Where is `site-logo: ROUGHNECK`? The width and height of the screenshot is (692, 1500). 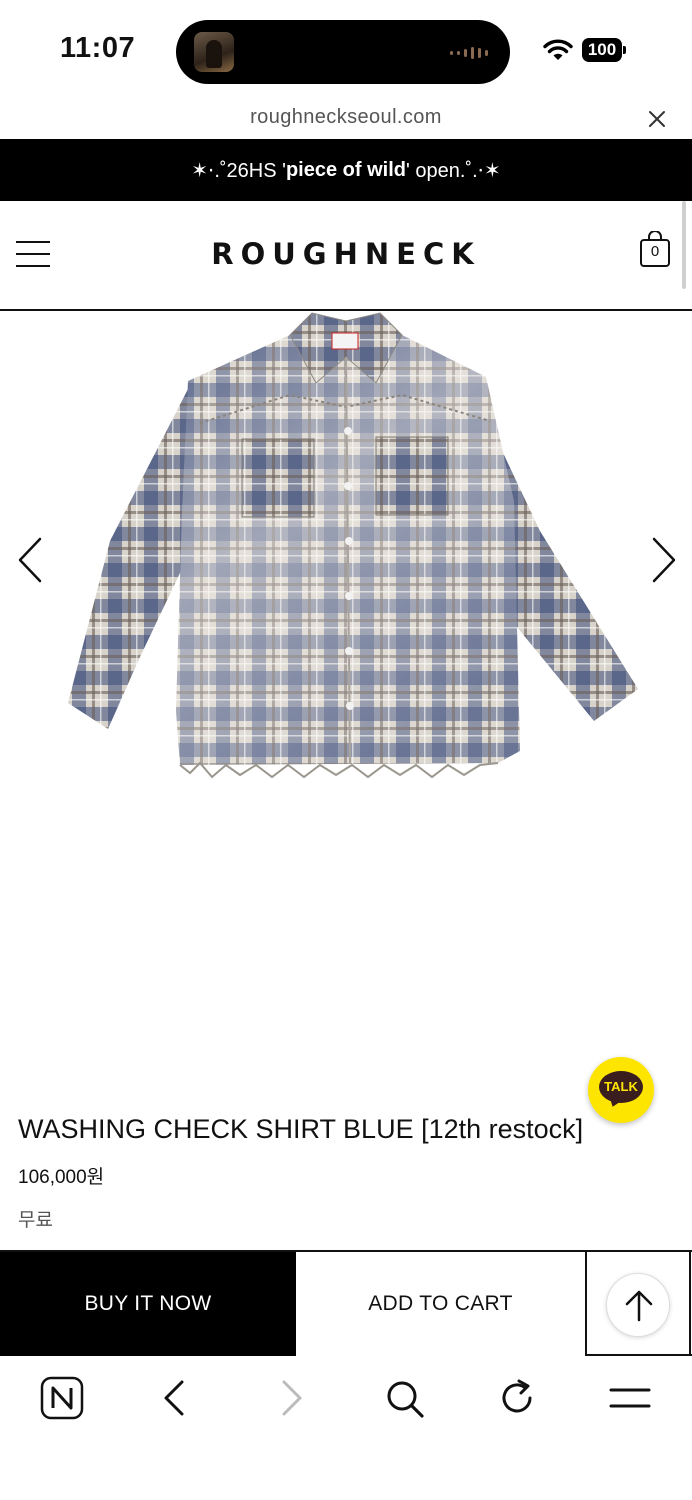 site-logo: ROUGHNECK is located at coordinates (346, 254).